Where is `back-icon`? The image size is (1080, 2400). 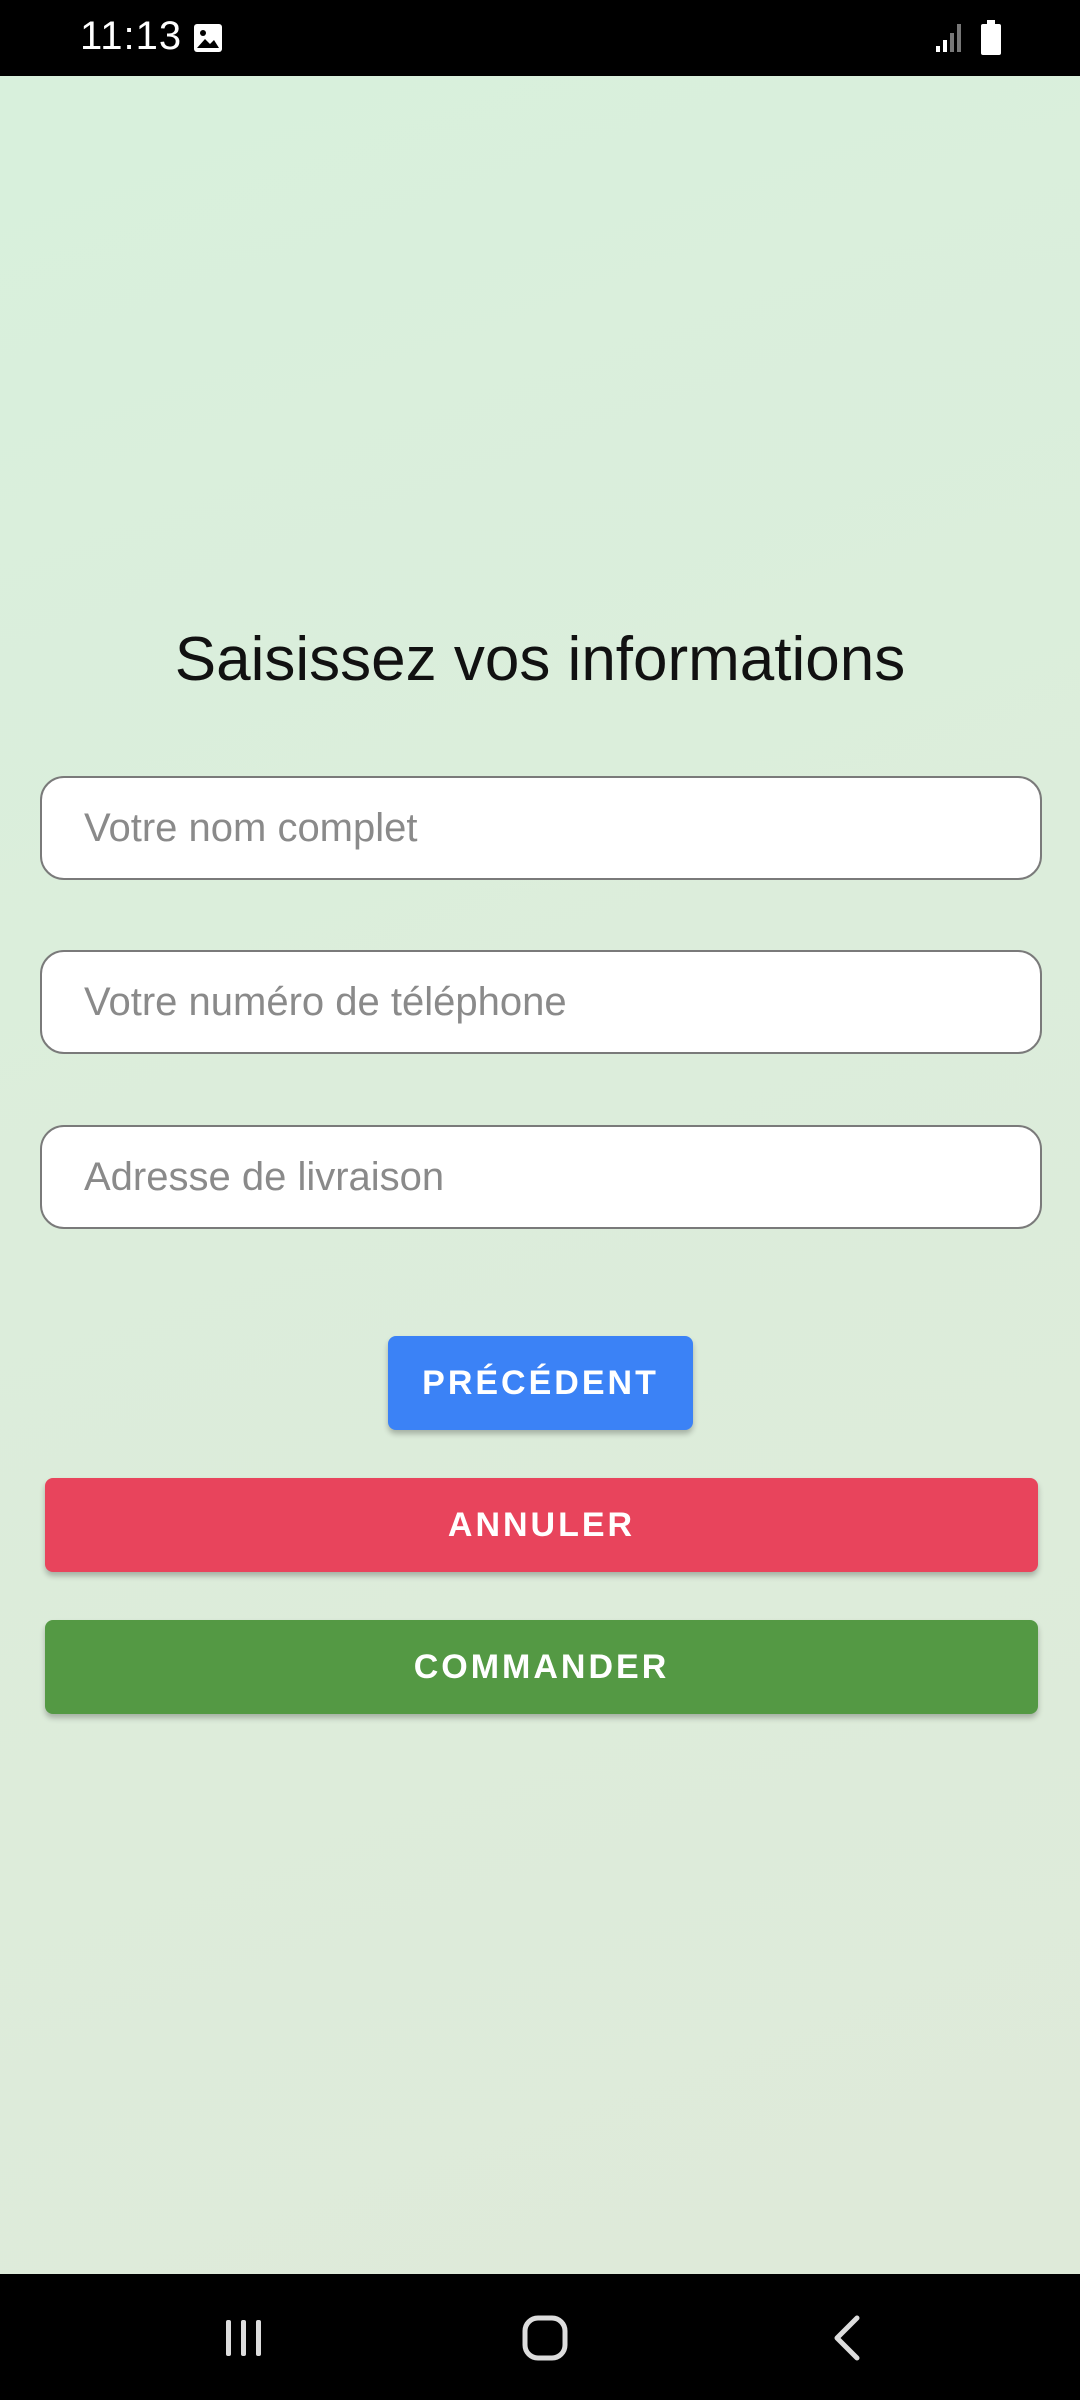
back-icon is located at coordinates (847, 2338).